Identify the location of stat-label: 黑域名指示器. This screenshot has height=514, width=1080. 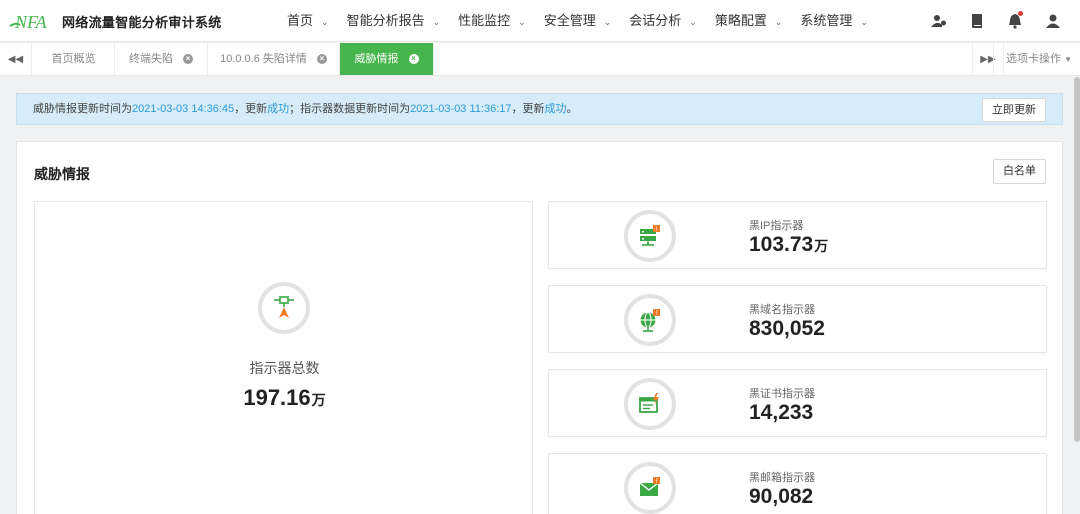
(782, 310).